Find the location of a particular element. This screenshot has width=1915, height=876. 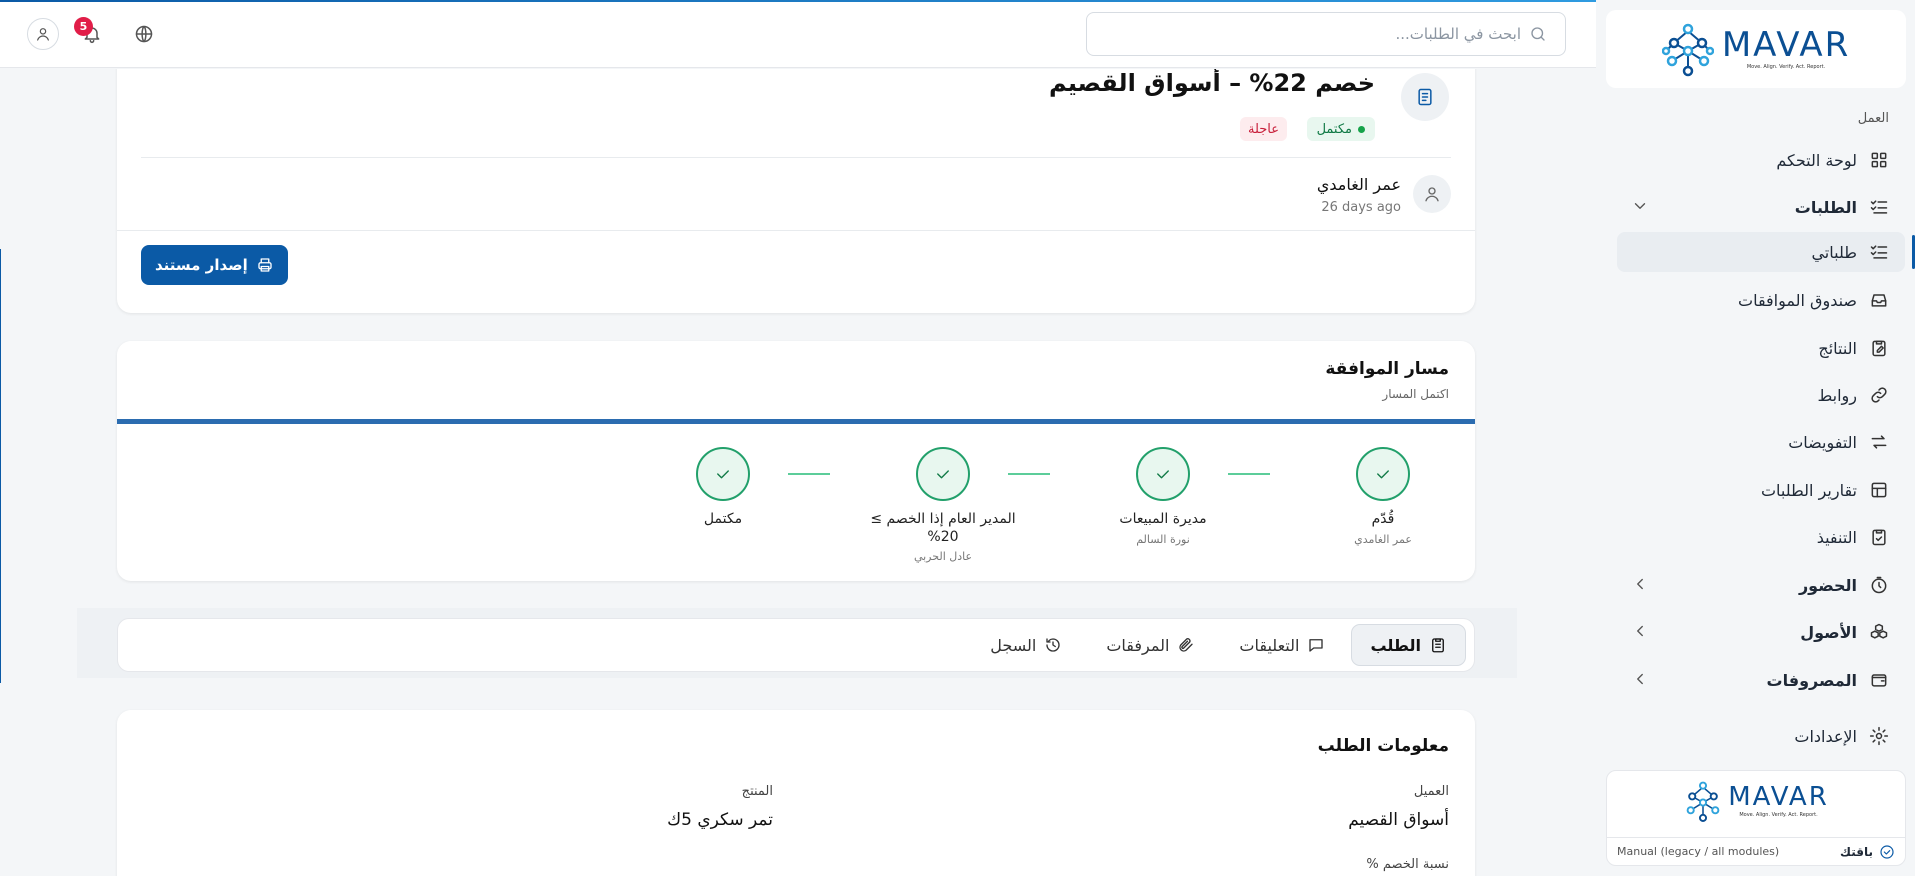

sidebar-item-label: المصروفات is located at coordinates (1811, 680).